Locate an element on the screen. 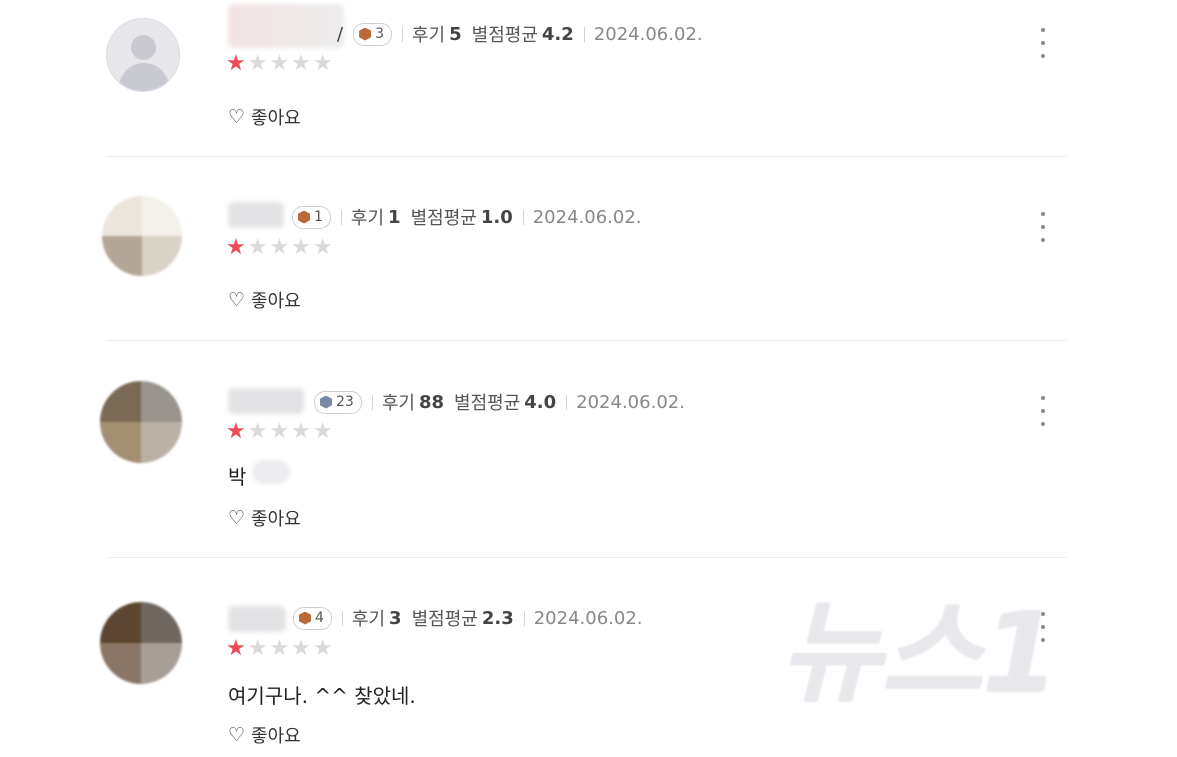 This screenshot has height=757, width=1177. review-count: 5 is located at coordinates (455, 34).